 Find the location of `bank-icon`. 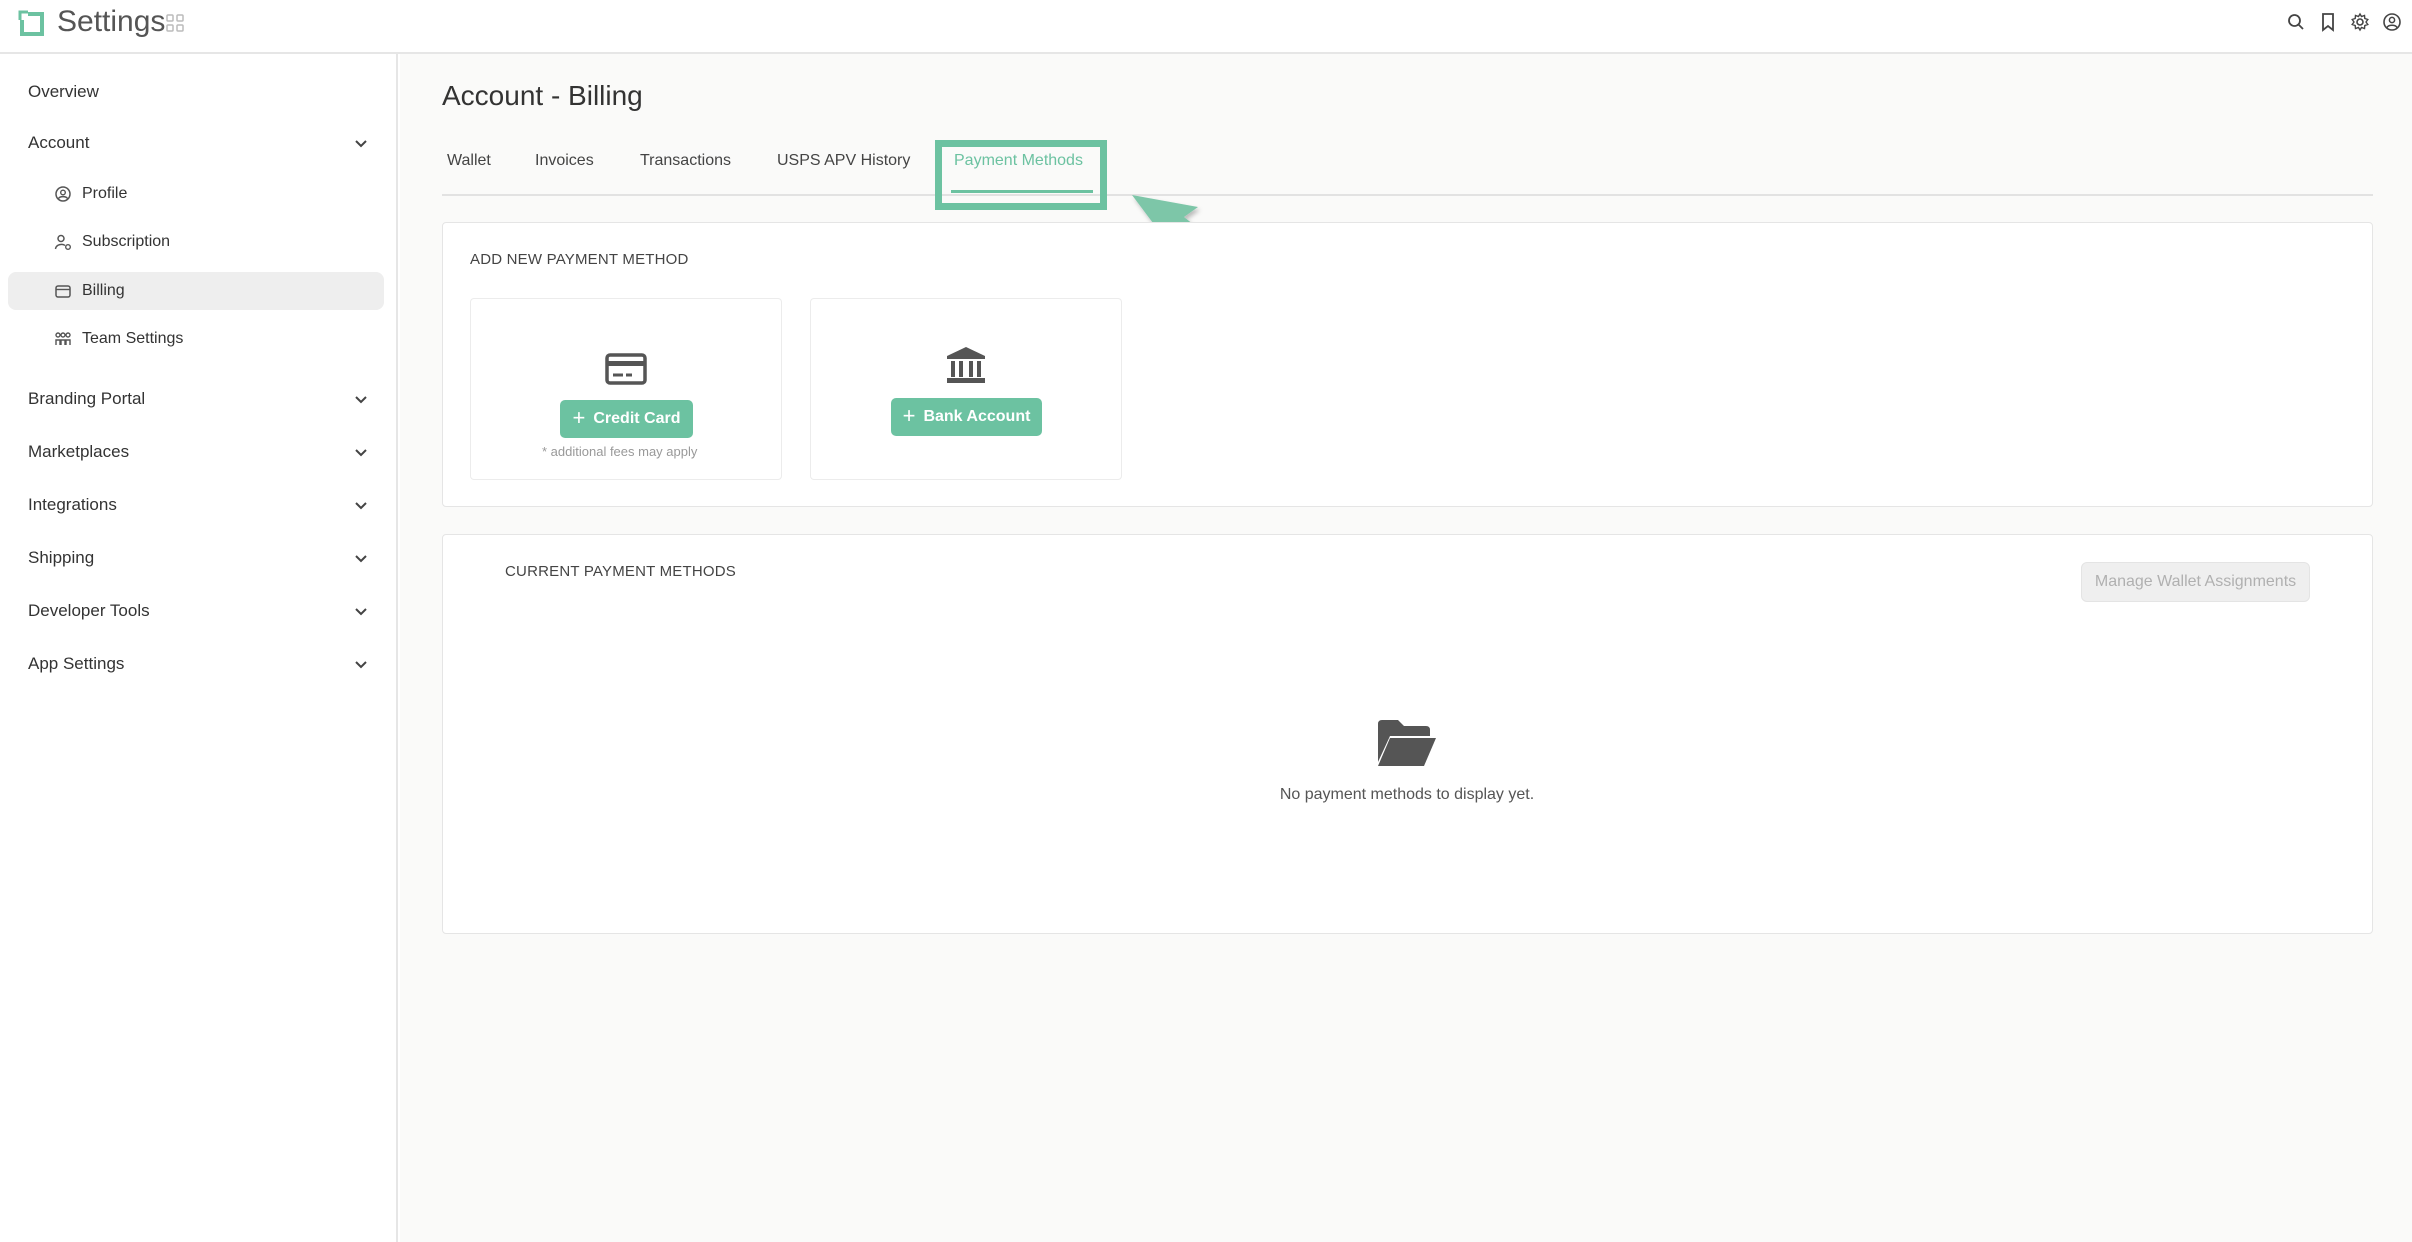

bank-icon is located at coordinates (966, 365).